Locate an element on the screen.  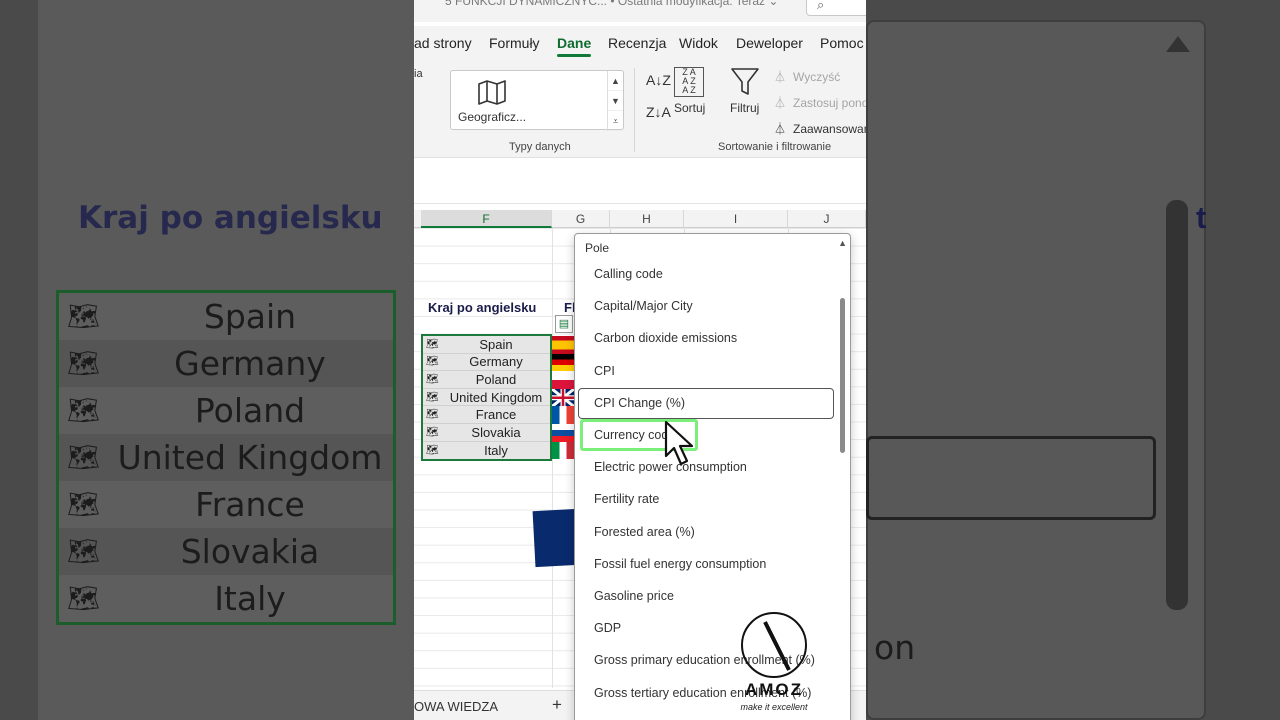
gallery-expand-icon: ⩡ is located at coordinates (615, 121).